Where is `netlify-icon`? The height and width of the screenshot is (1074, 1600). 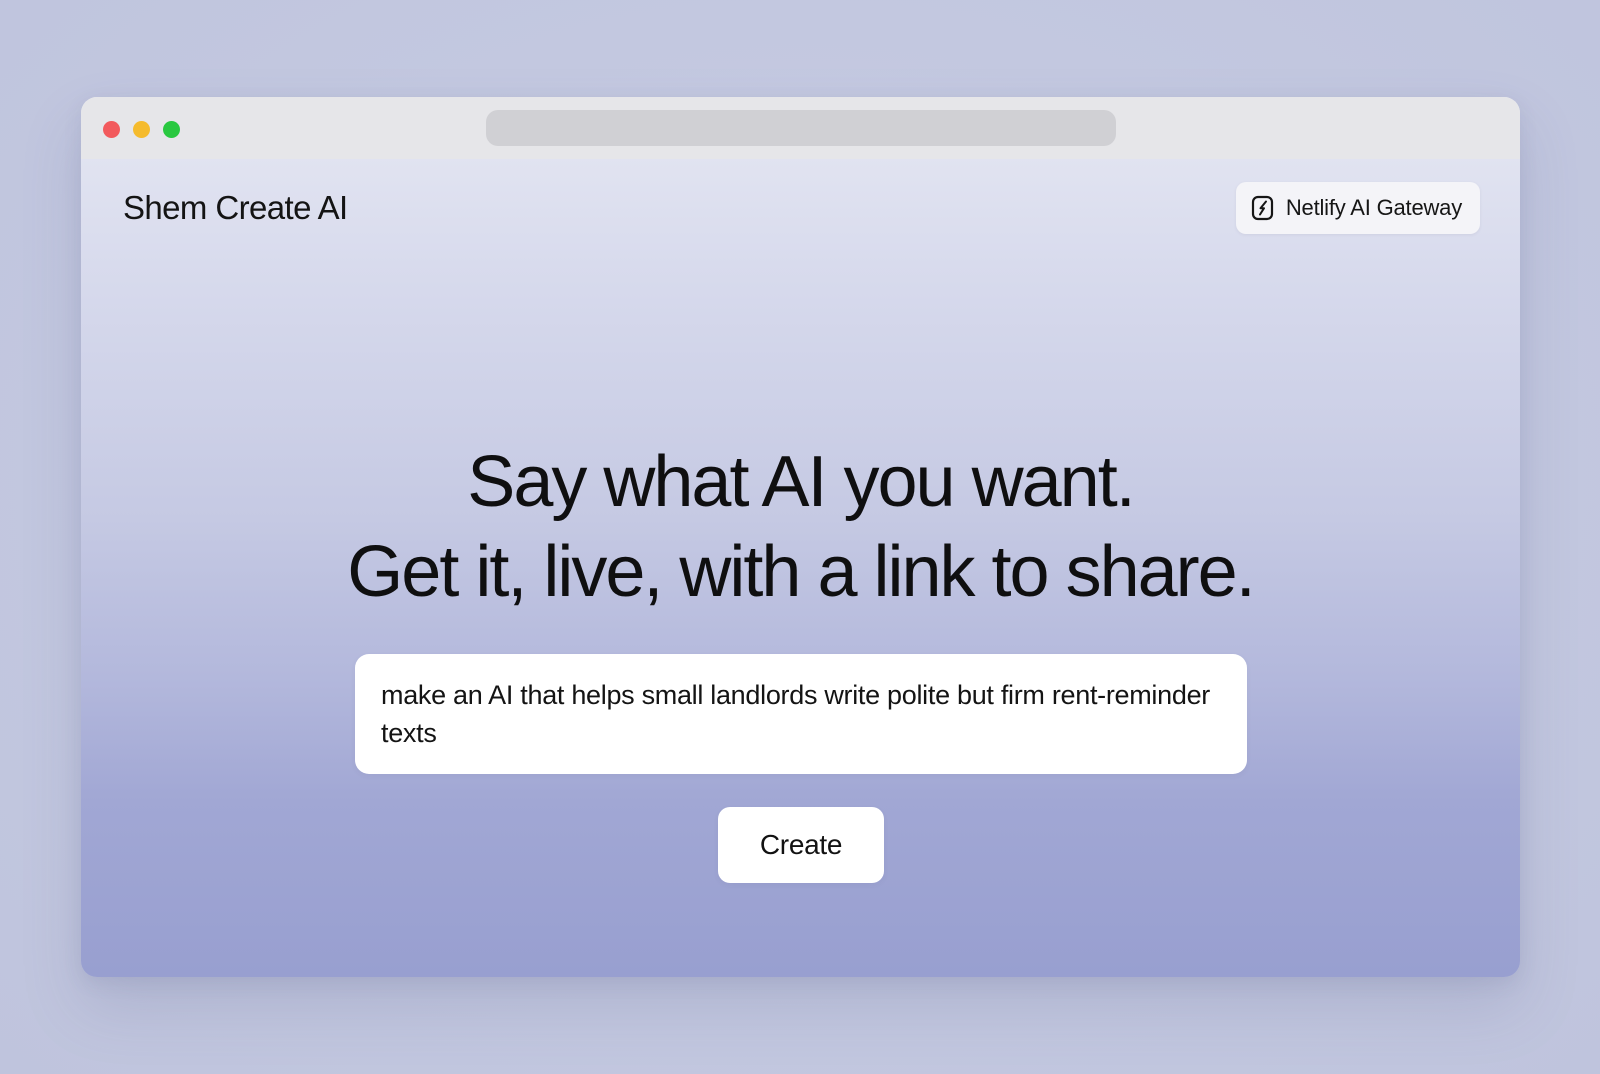
netlify-icon is located at coordinates (1263, 208).